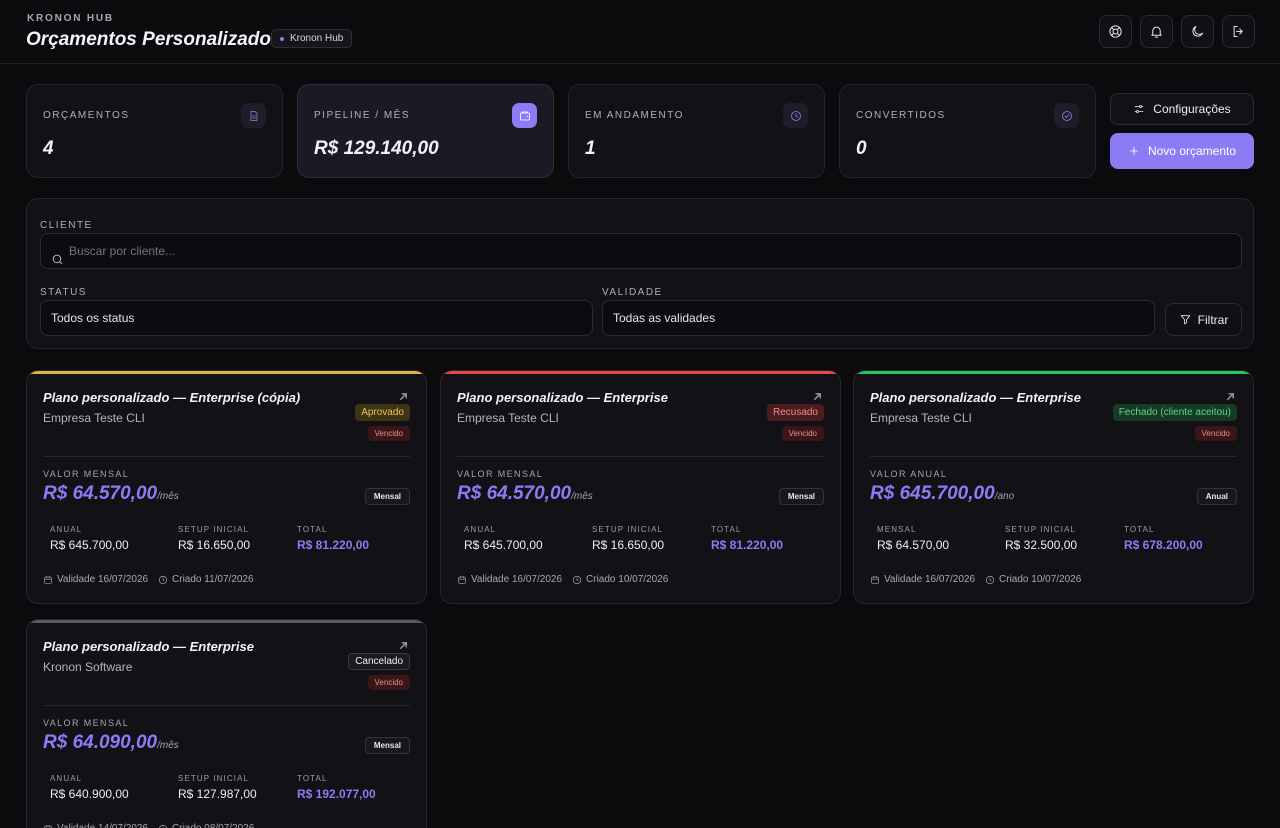 This screenshot has height=828, width=1280. Describe the element at coordinates (913, 545) in the screenshot. I see `sub-metric-value: R$ 64.570,00` at that location.